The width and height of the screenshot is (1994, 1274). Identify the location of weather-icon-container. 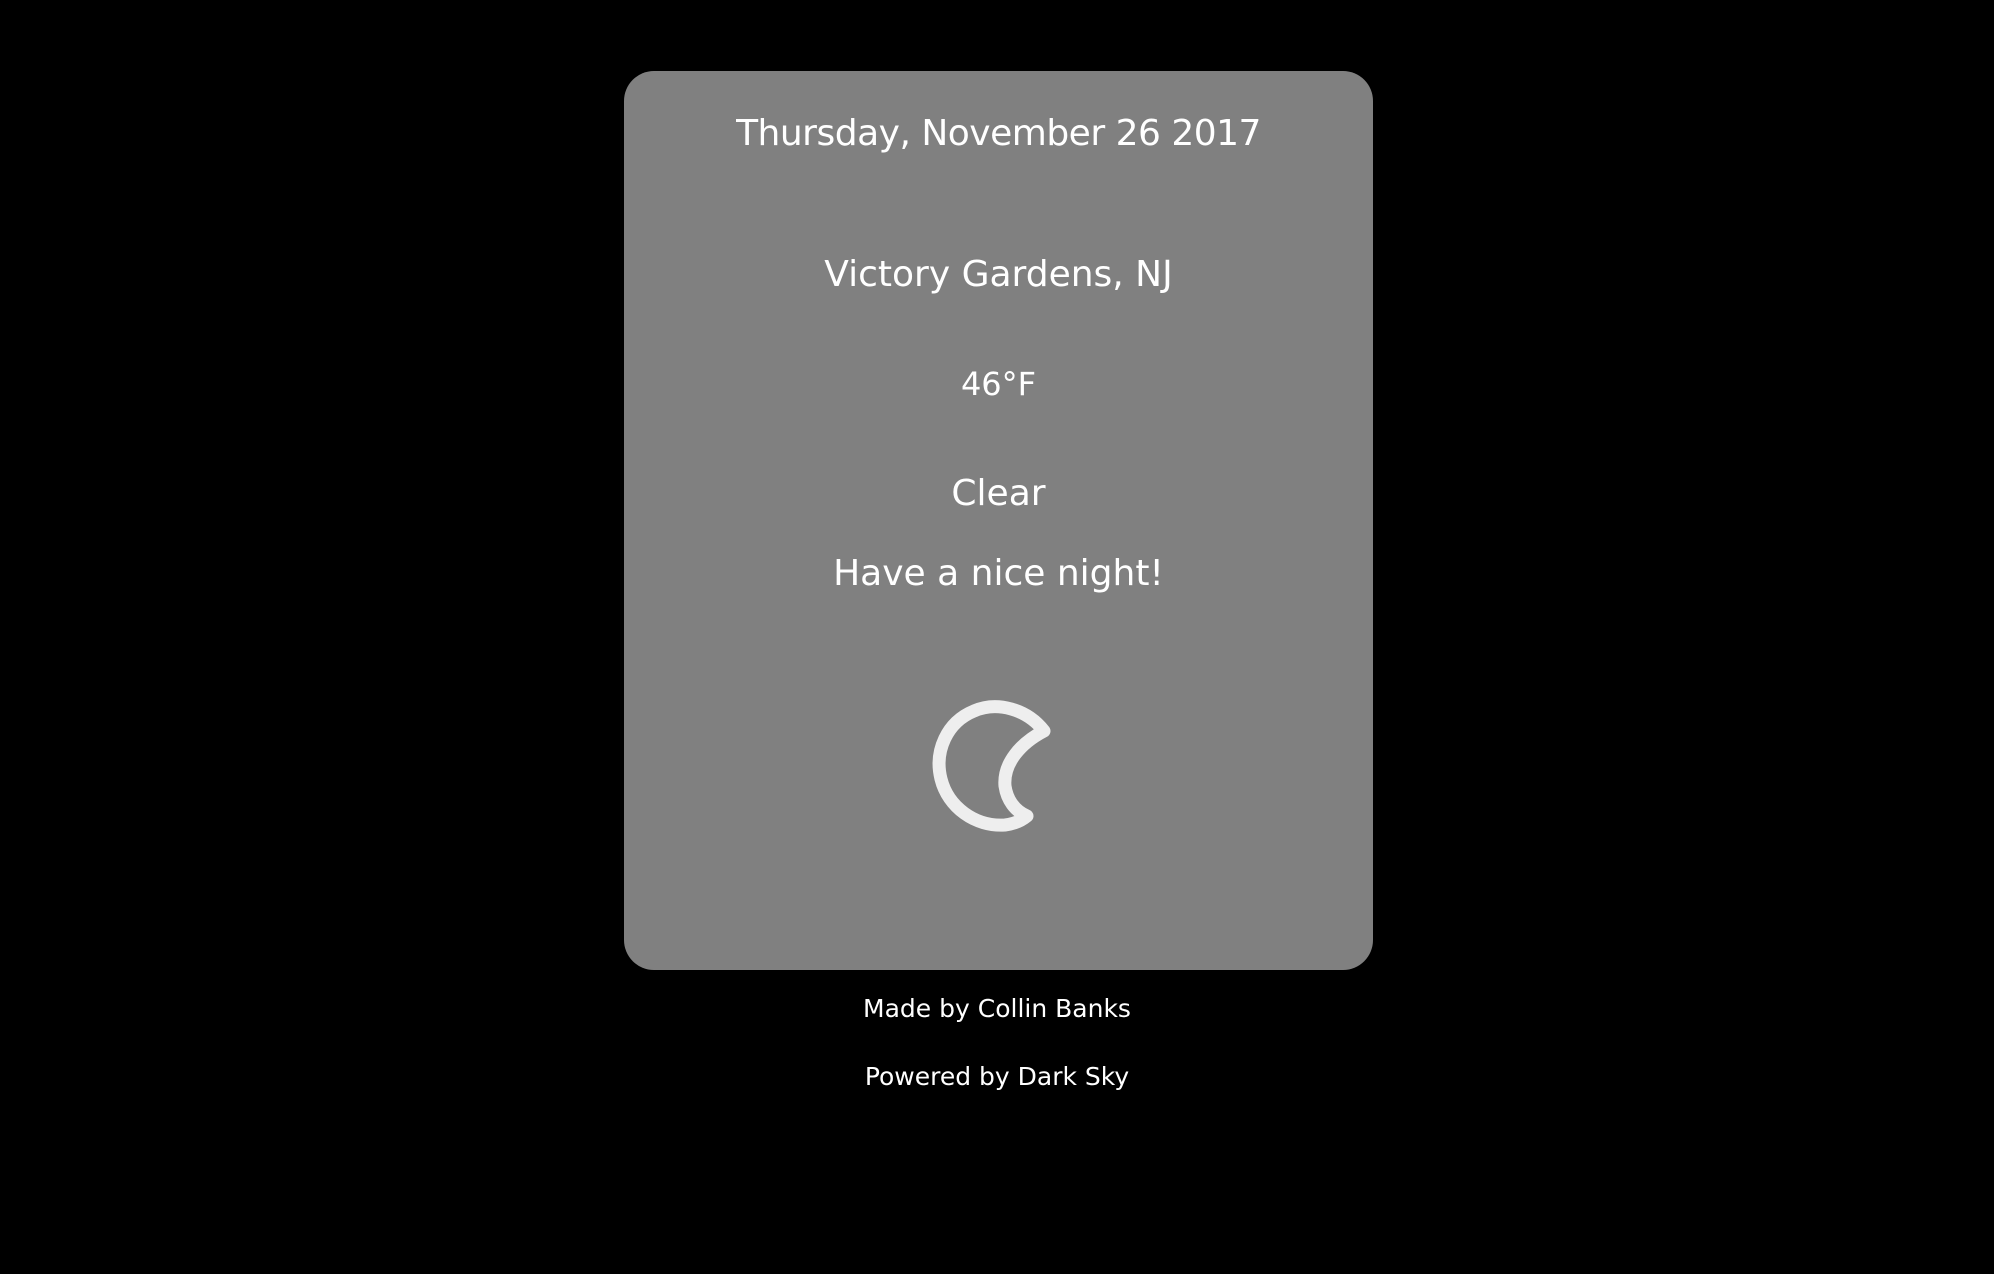
(998, 765).